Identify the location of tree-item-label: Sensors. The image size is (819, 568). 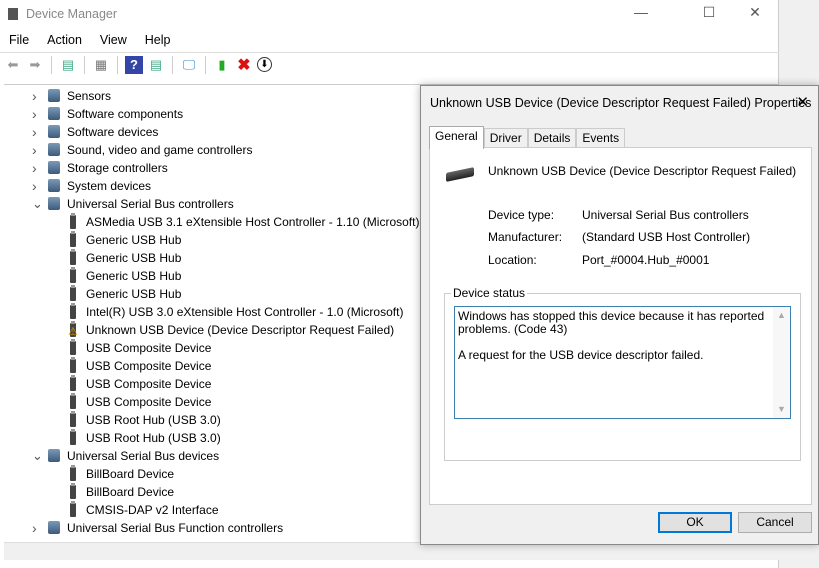
(89, 96).